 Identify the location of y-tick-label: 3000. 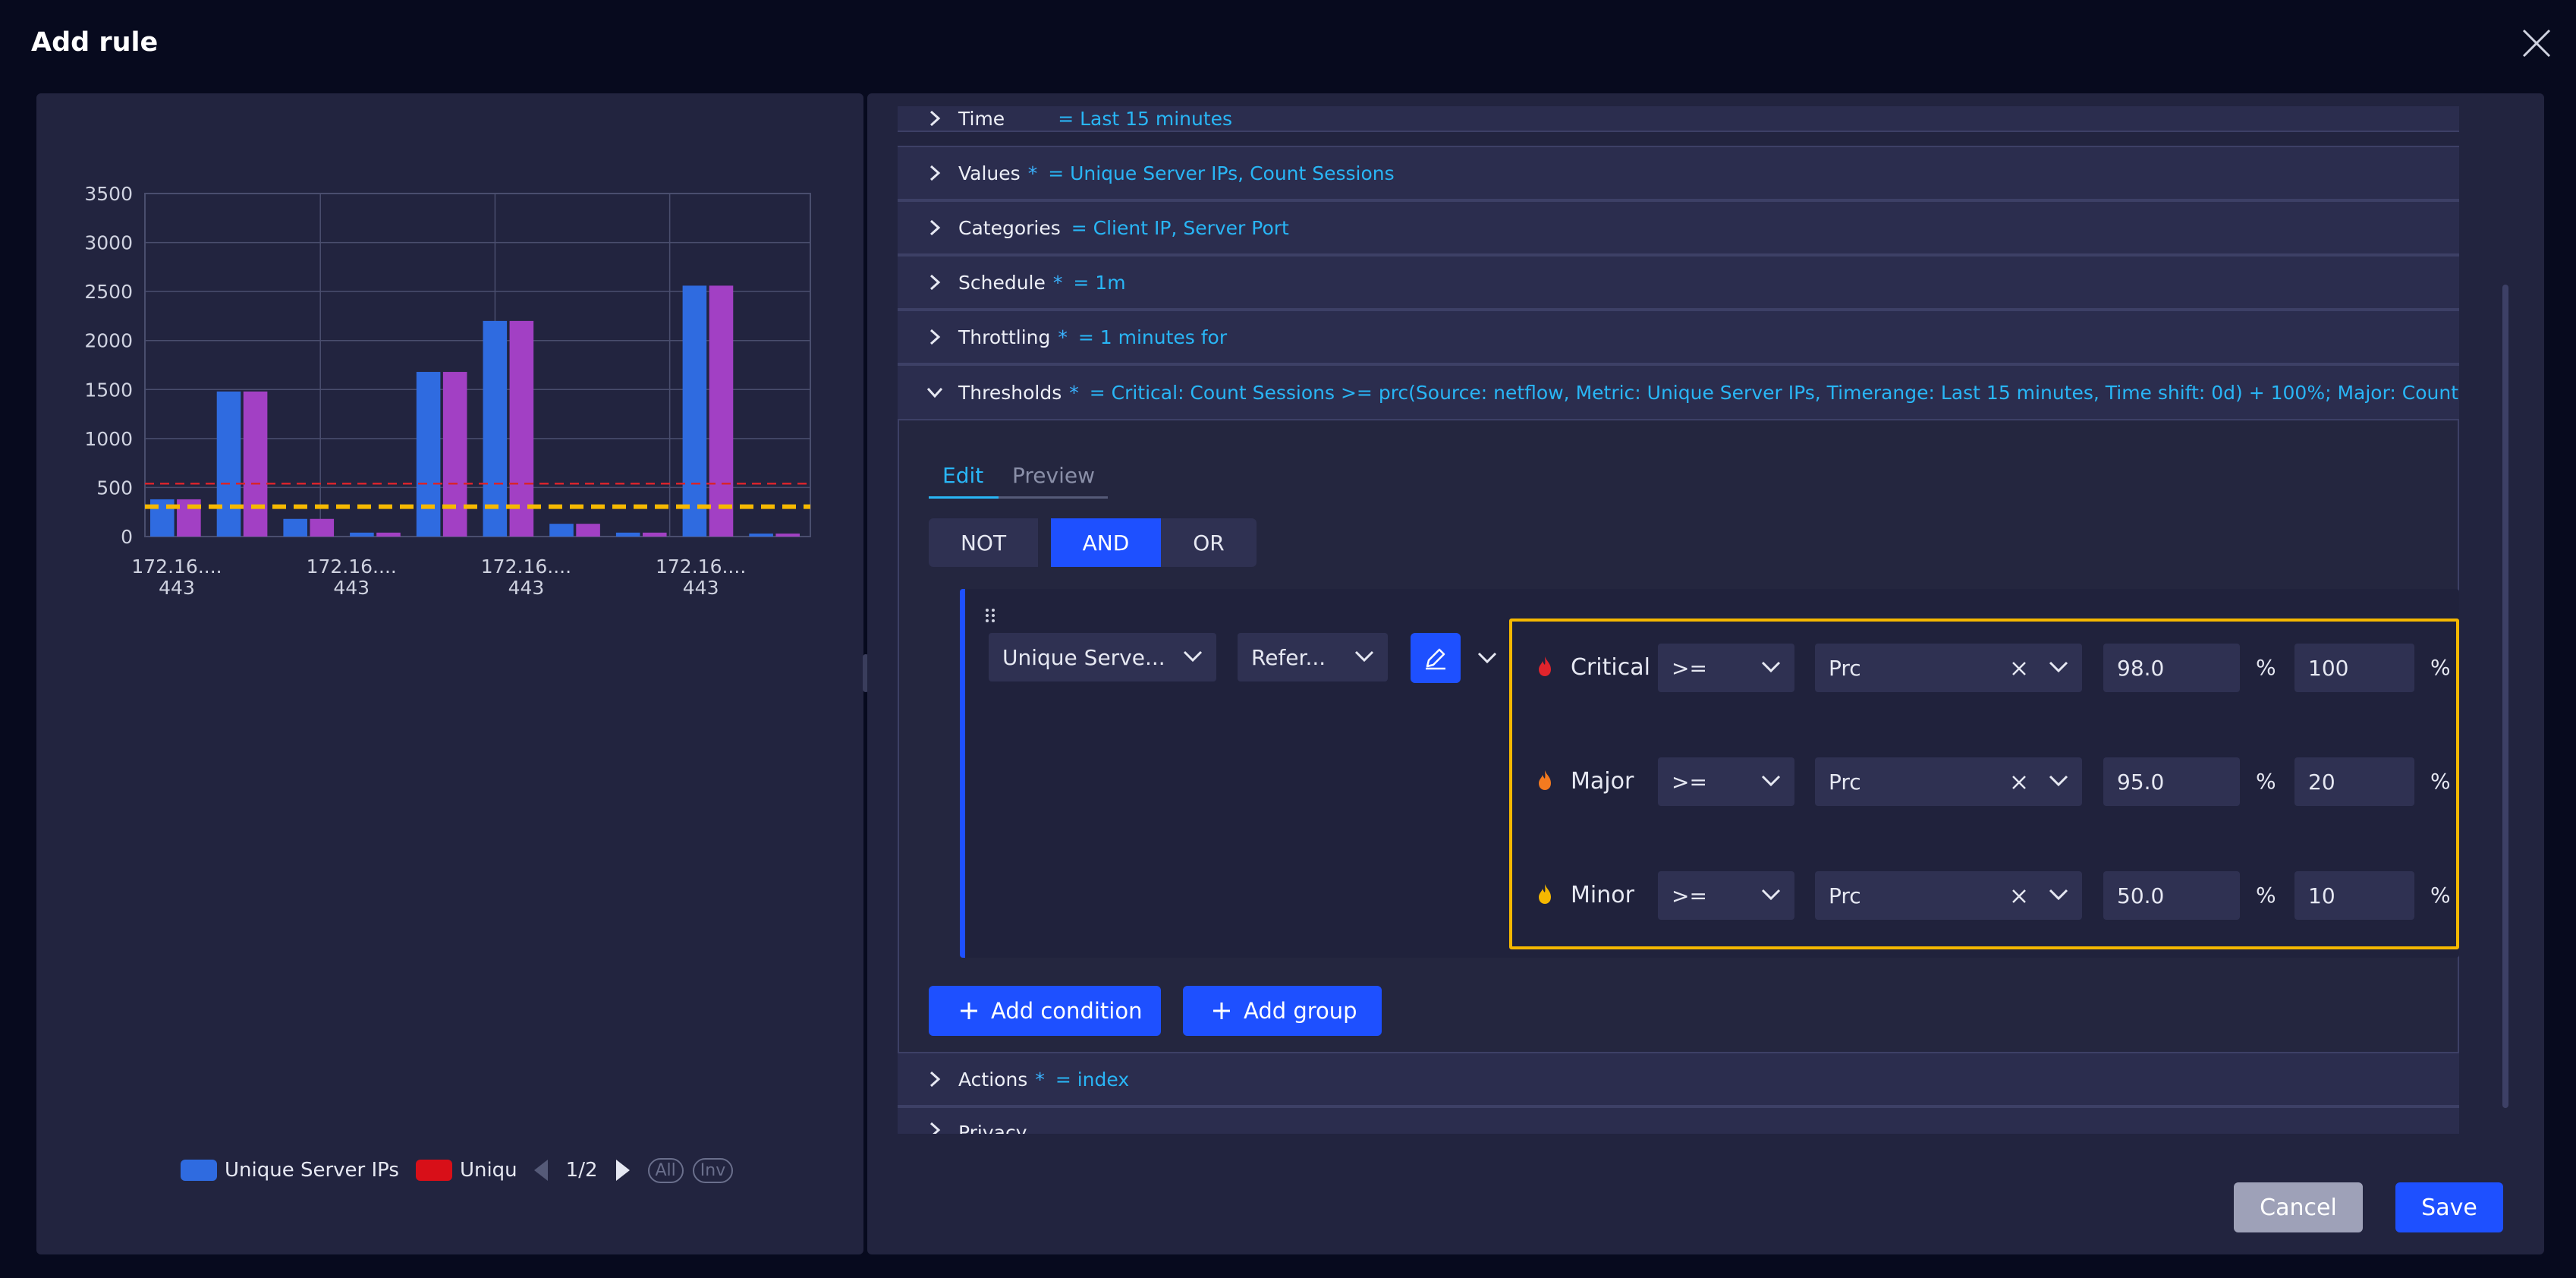
(108, 243).